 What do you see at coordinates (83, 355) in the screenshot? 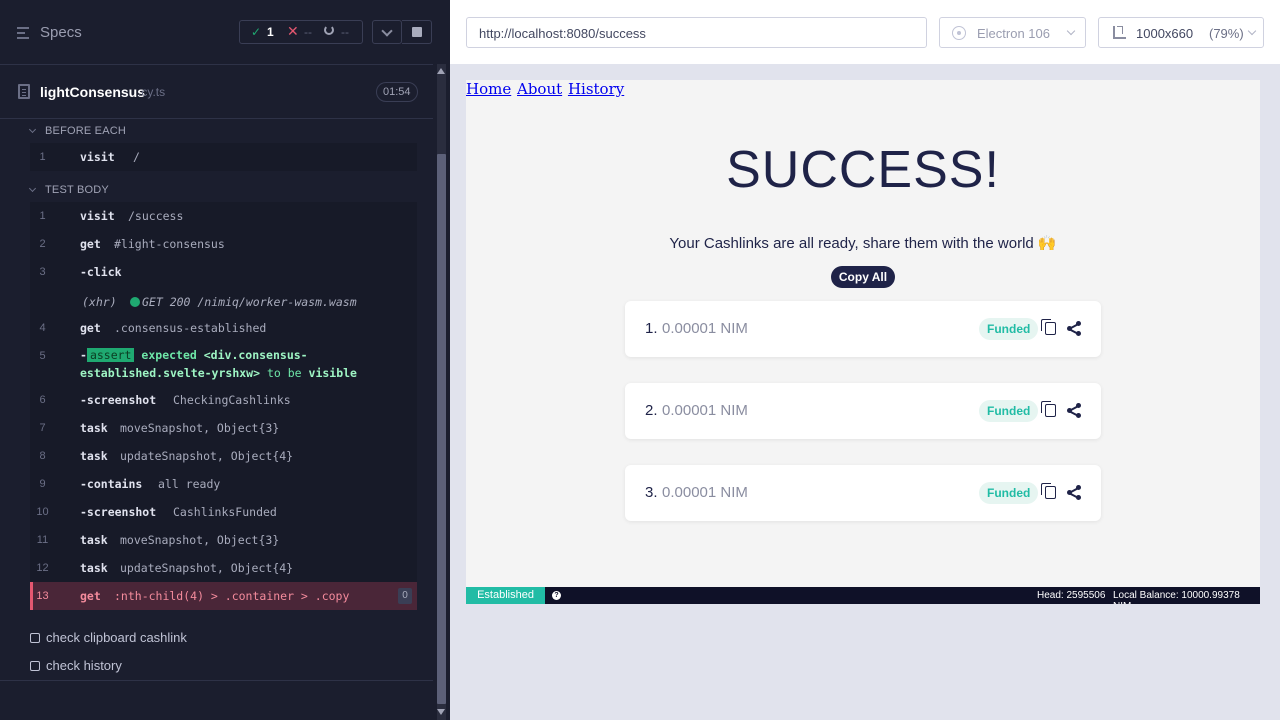
I see `assert-prefix: -` at bounding box center [83, 355].